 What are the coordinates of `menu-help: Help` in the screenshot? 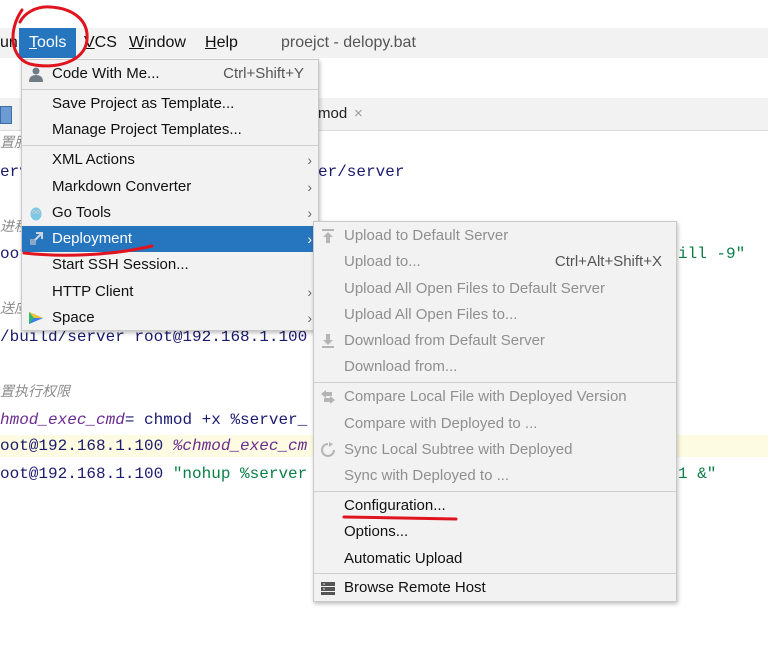 It's located at (221, 43).